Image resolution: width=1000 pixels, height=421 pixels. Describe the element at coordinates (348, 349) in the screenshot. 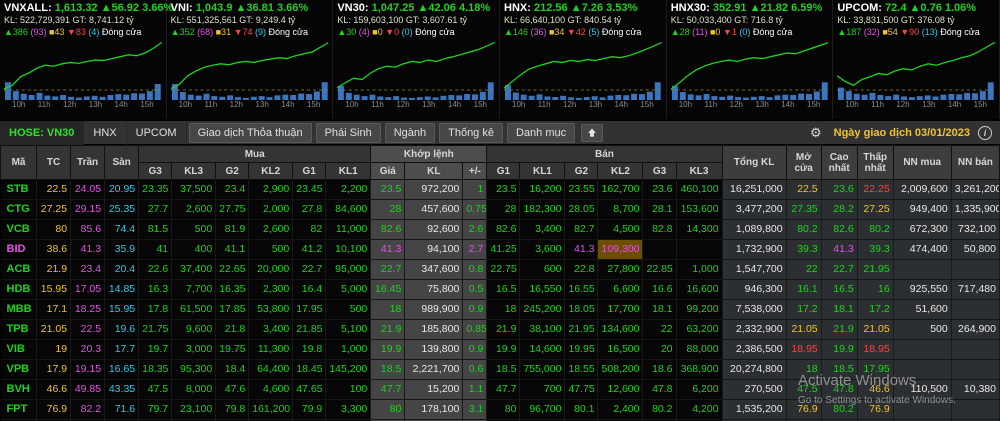

I see `cell: 1,000` at that location.